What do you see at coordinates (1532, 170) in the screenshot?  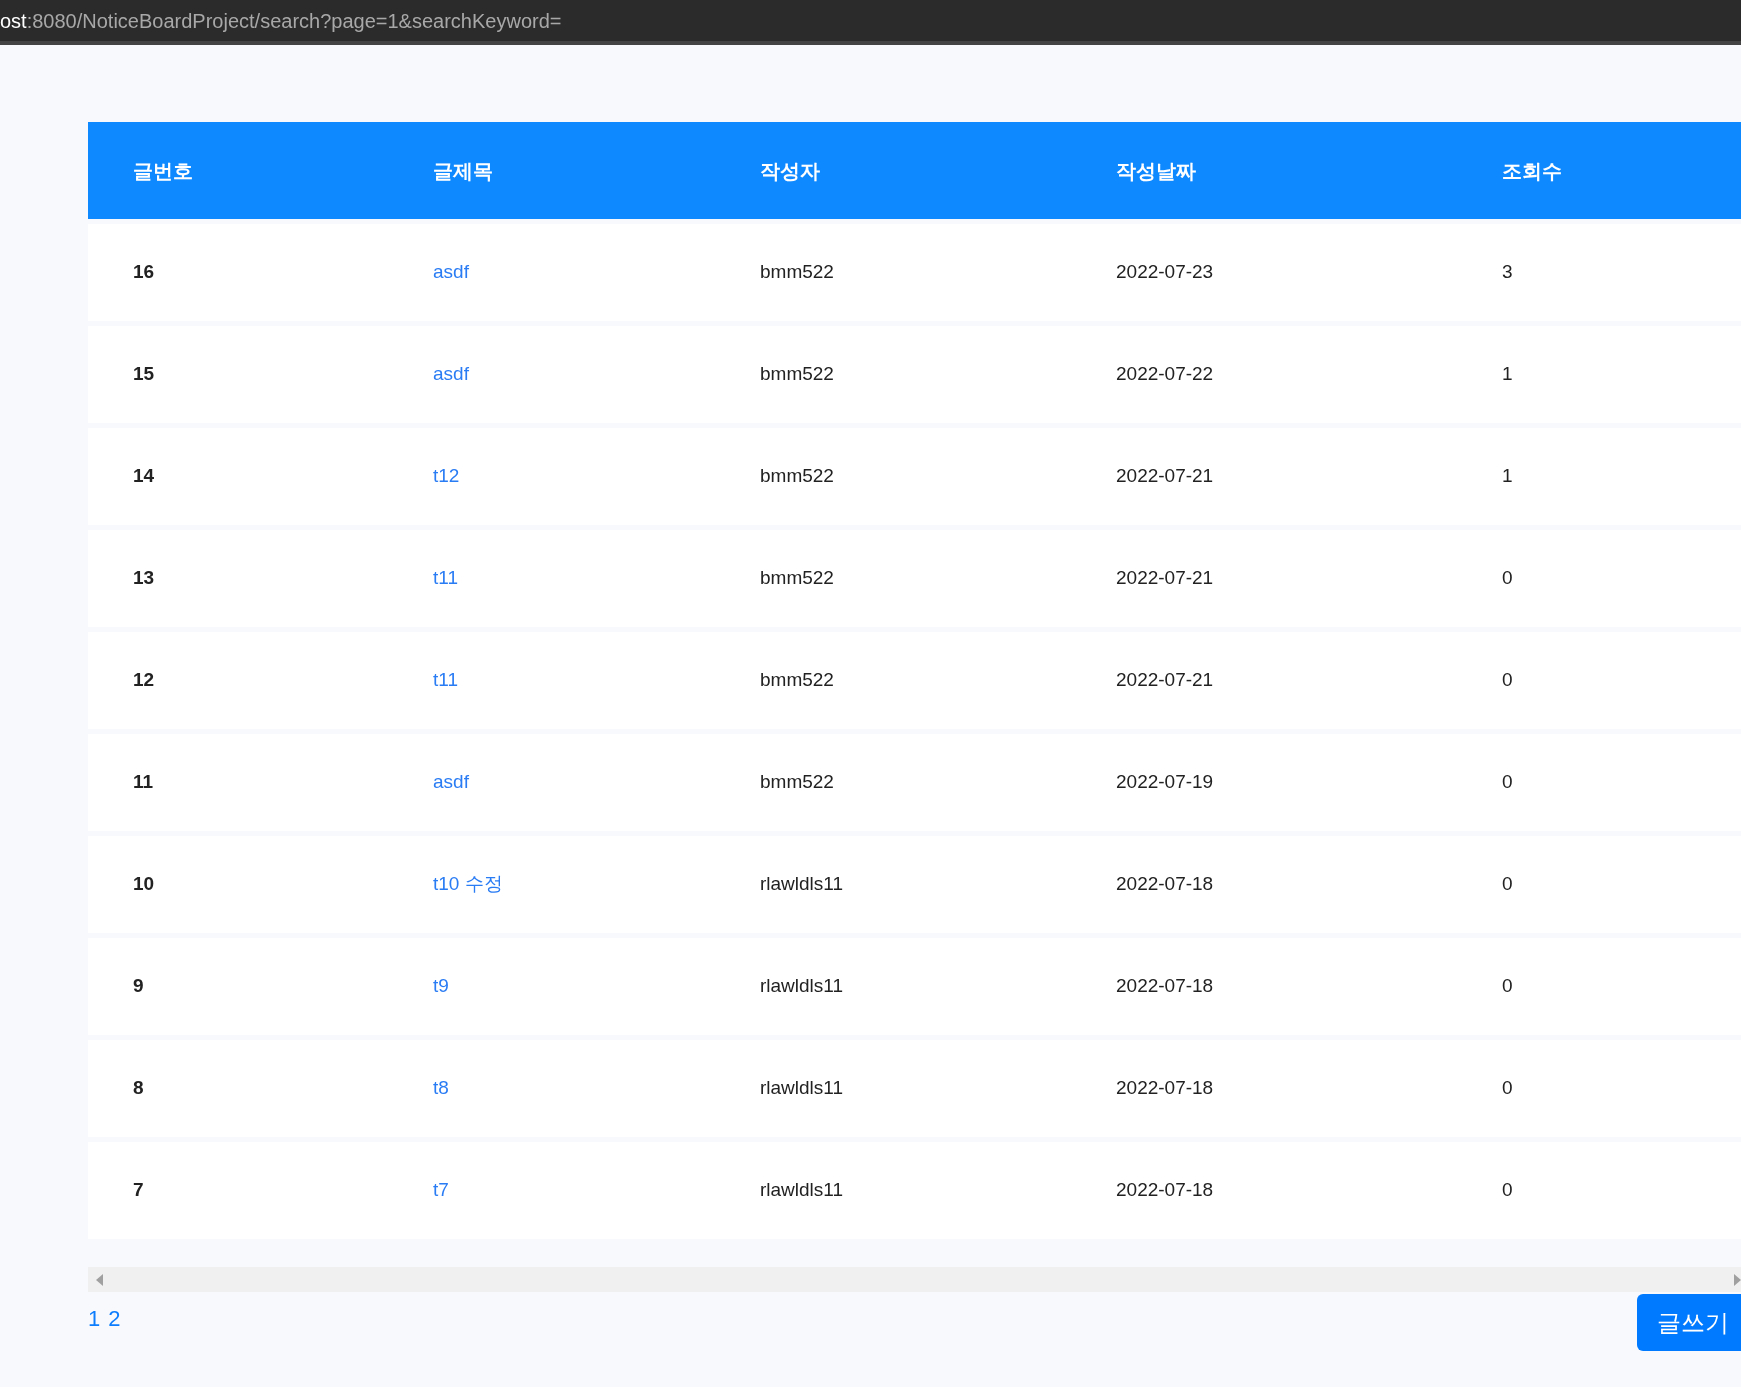 I see `column-header: 조회수` at bounding box center [1532, 170].